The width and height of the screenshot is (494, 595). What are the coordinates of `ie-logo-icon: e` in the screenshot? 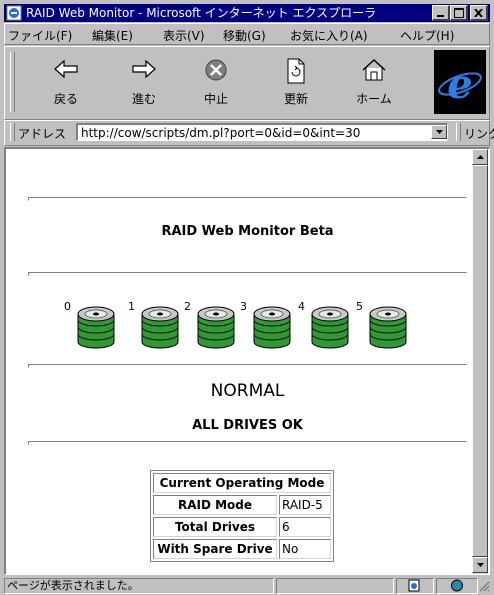 It's located at (460, 82).